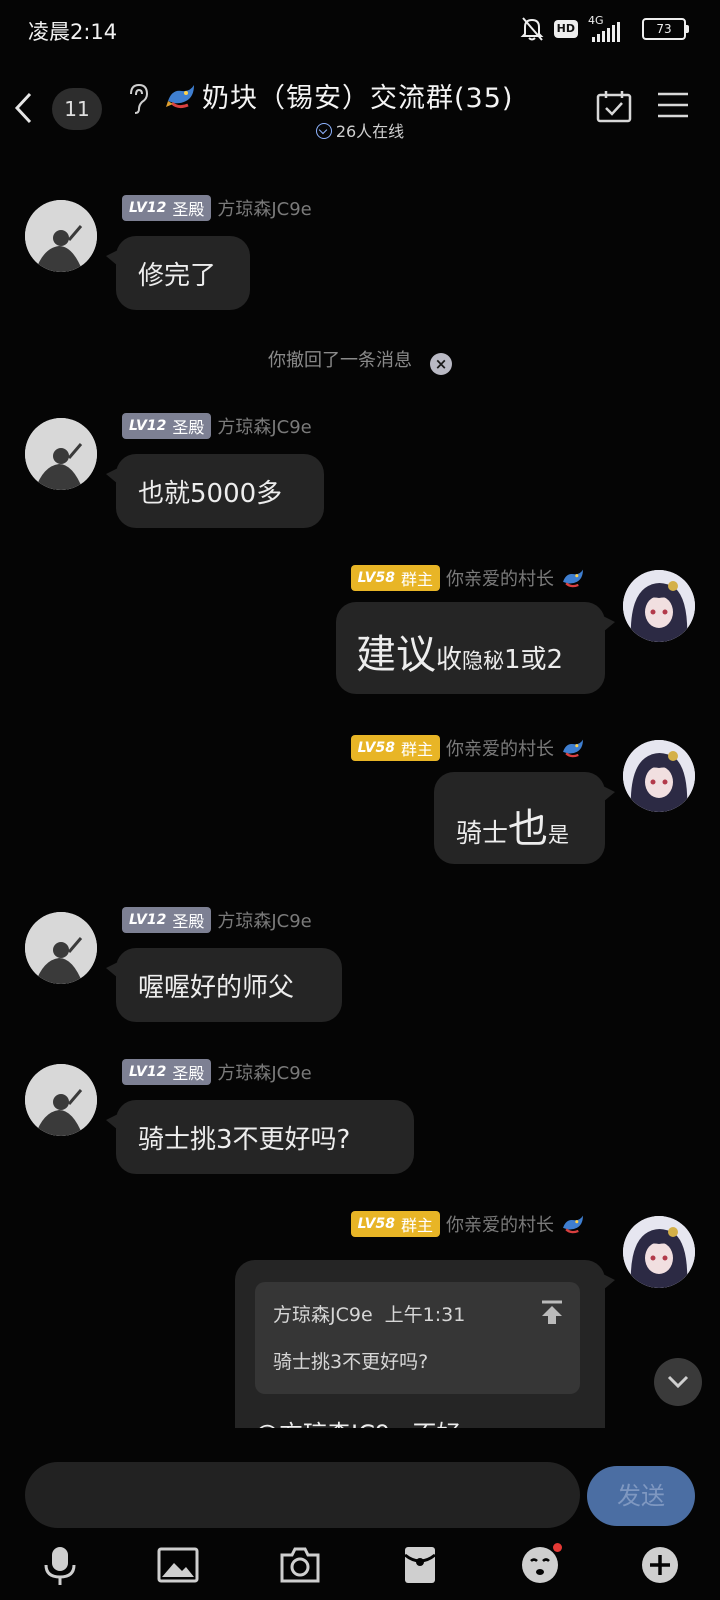  What do you see at coordinates (483, 661) in the screenshot?
I see `message-text-part: 隐秘` at bounding box center [483, 661].